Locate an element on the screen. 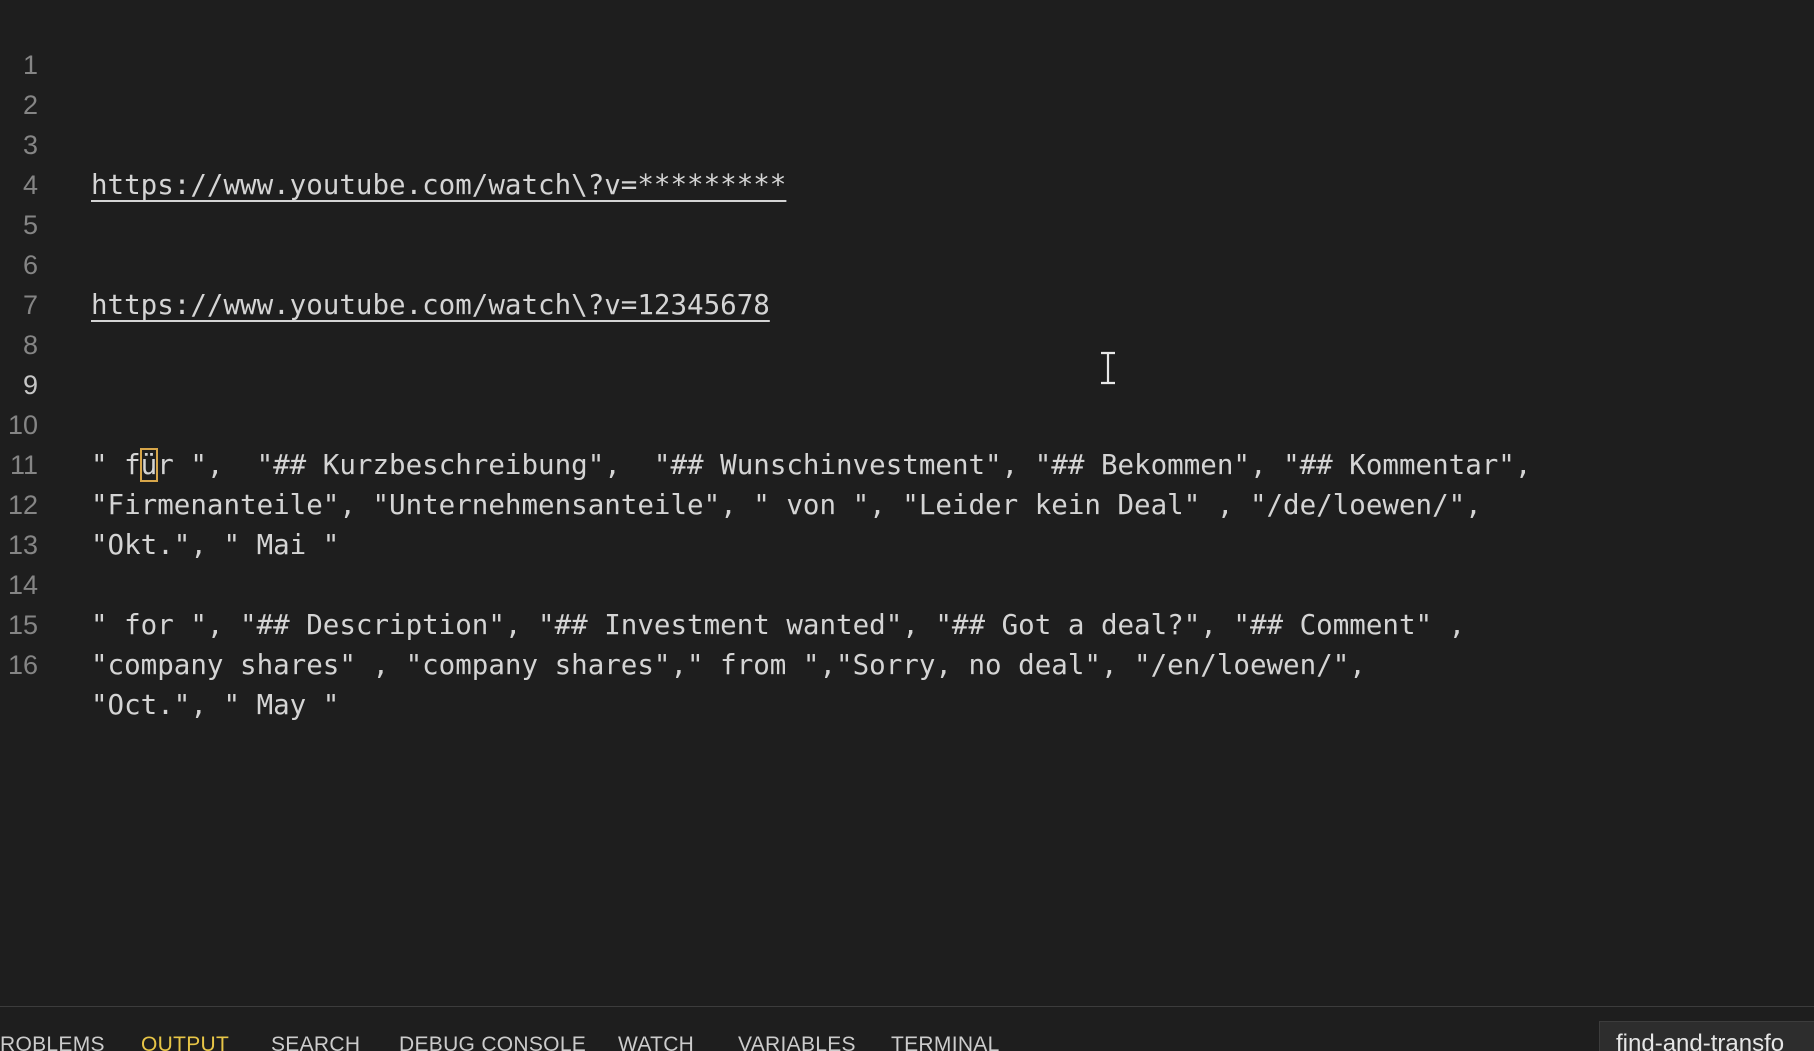 This screenshot has width=1814, height=1051. line-number: 16 is located at coordinates (22, 665).